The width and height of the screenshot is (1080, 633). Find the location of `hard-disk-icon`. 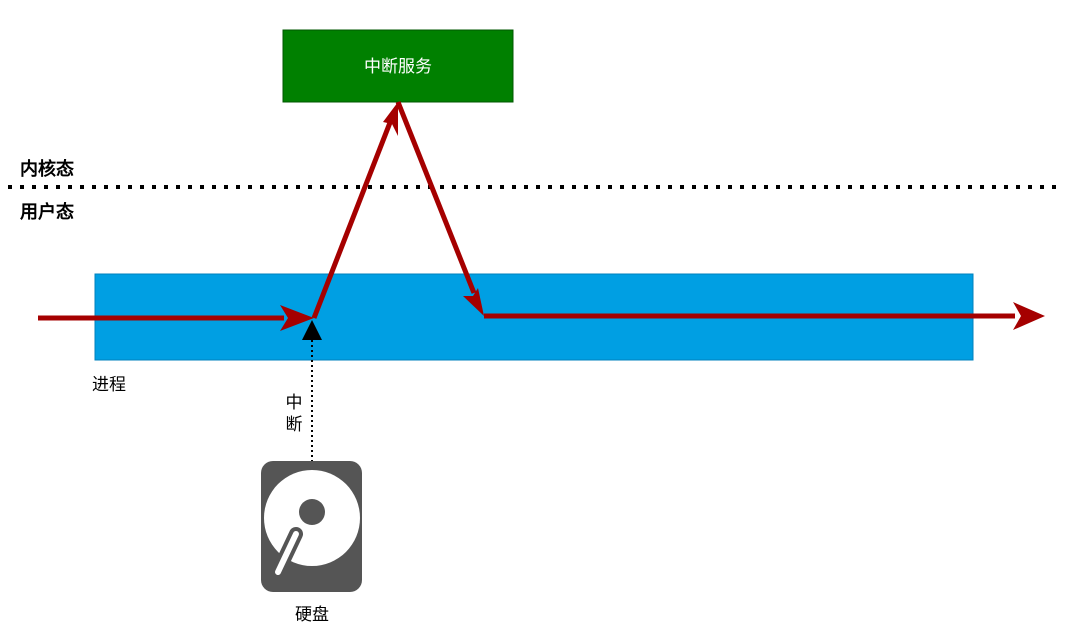

hard-disk-icon is located at coordinates (311, 526).